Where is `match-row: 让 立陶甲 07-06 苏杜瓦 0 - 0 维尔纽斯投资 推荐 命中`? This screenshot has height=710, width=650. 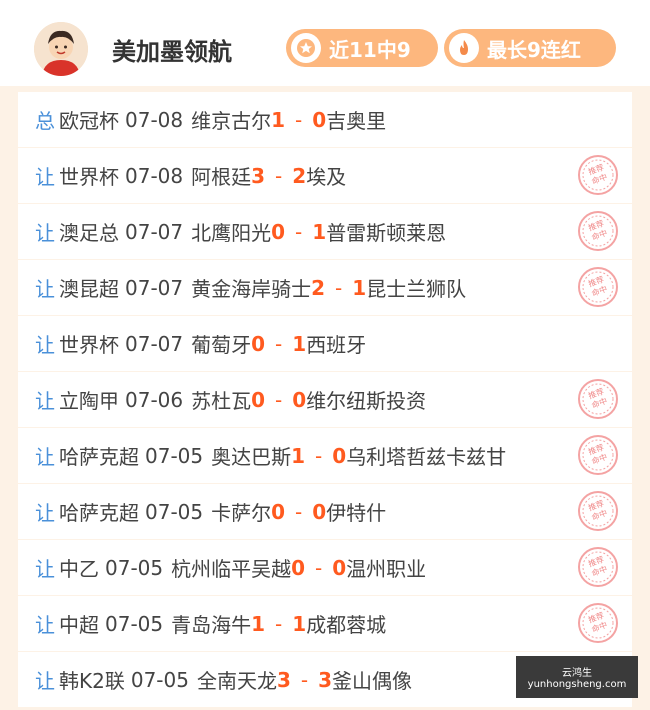
match-row: 让 立陶甲 07-06 苏杜瓦 0 - 0 维尔纽斯投资 推荐 命中 is located at coordinates (325, 399).